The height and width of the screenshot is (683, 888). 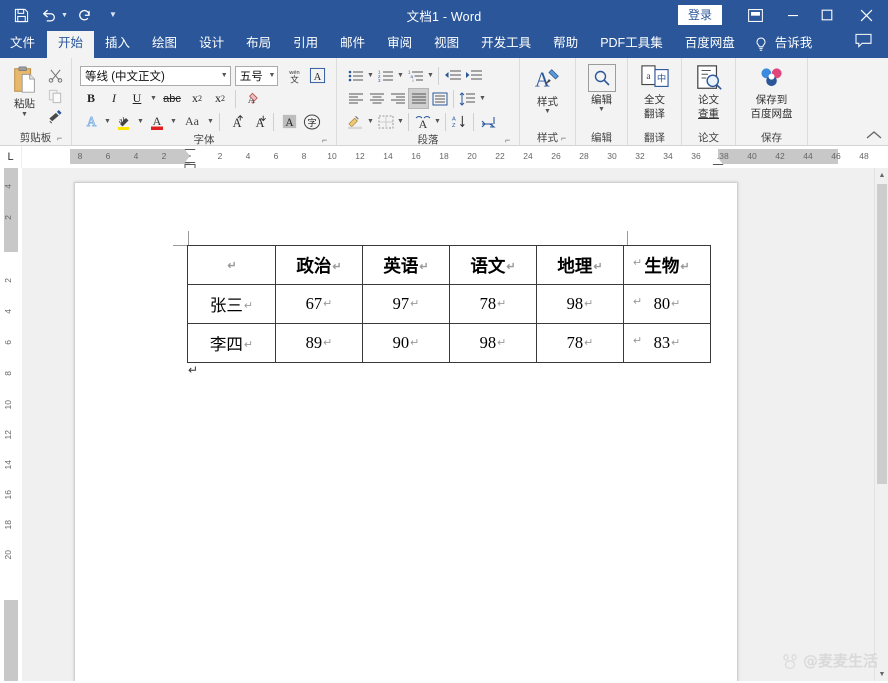 What do you see at coordinates (317, 75) in the screenshot?
I see `character-border-icon: A` at bounding box center [317, 75].